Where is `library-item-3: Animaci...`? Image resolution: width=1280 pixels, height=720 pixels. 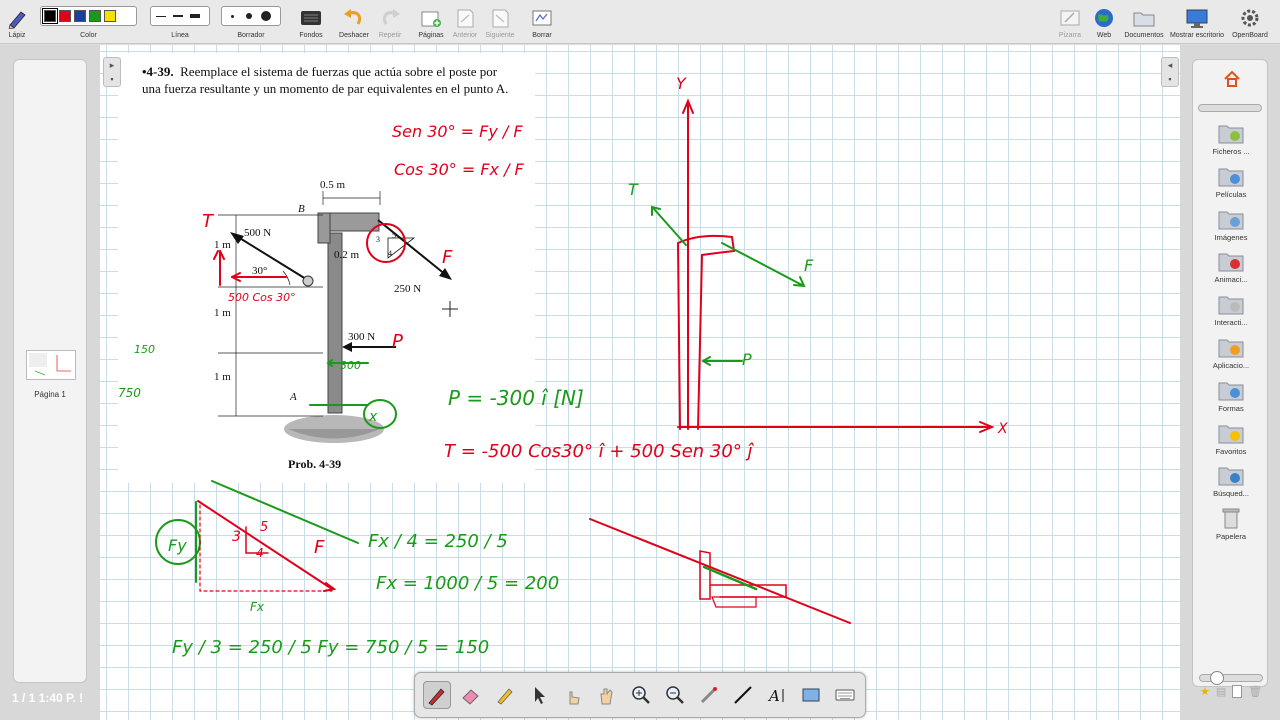
library-item-3: Animaci... is located at coordinates (1231, 267).